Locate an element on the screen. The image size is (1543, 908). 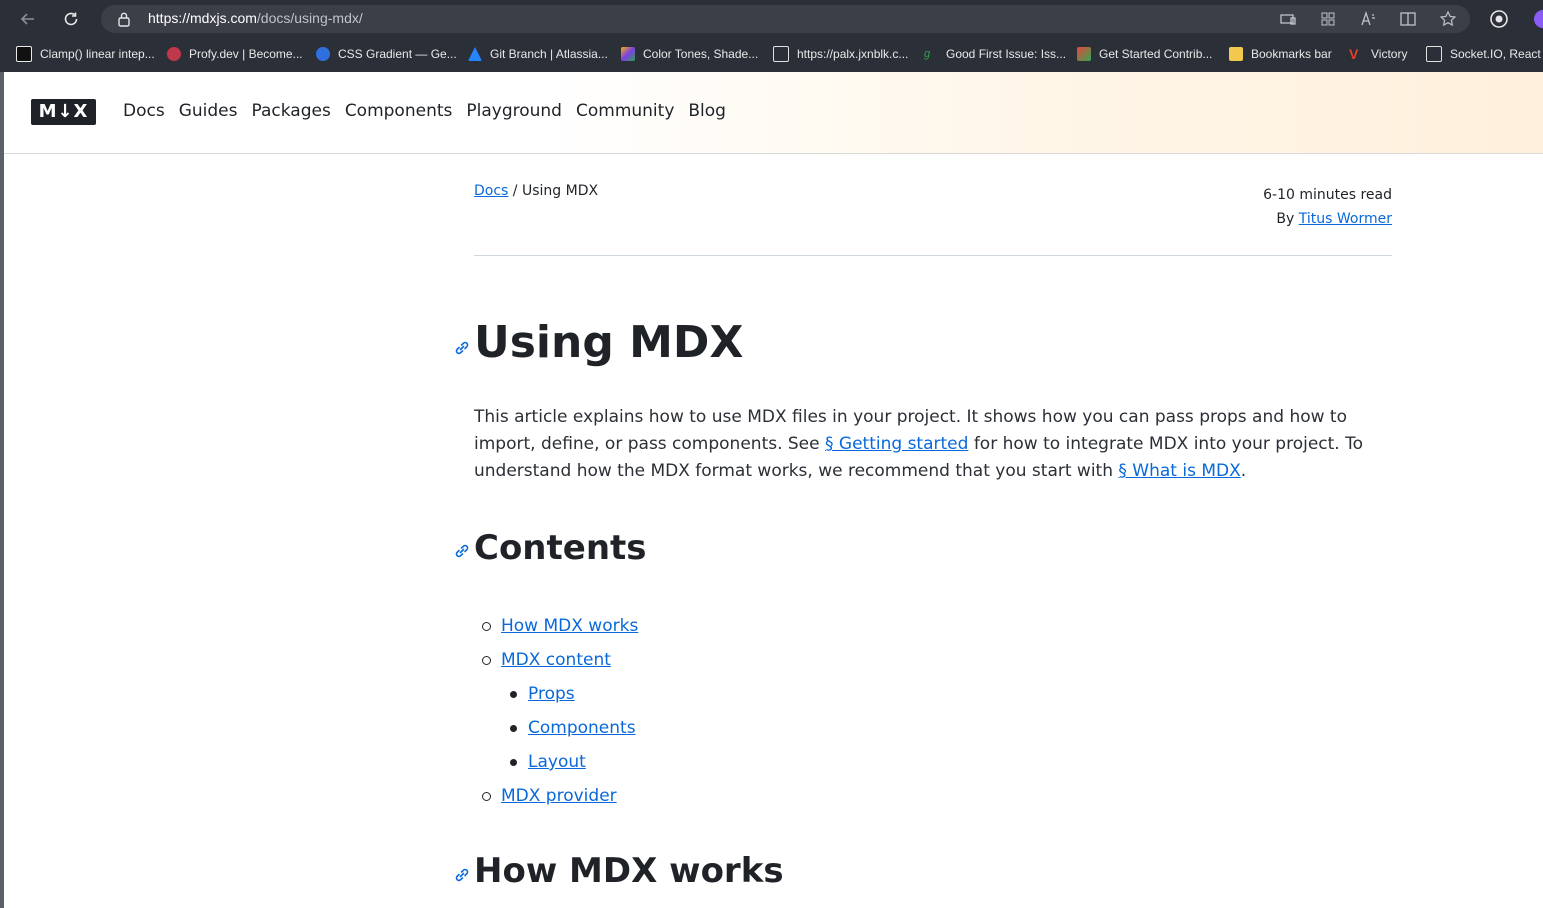
nav-guides: Guides is located at coordinates (208, 111).